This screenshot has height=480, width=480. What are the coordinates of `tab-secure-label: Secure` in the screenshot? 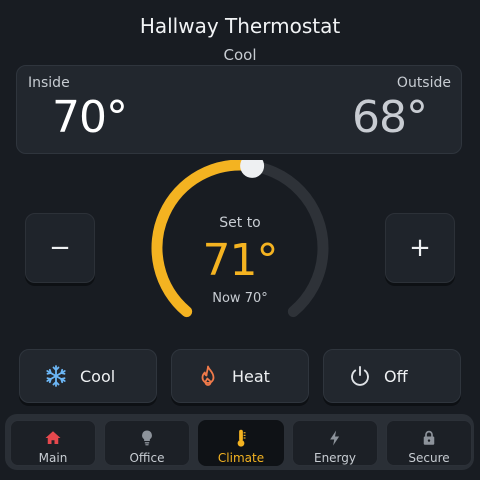 It's located at (429, 458).